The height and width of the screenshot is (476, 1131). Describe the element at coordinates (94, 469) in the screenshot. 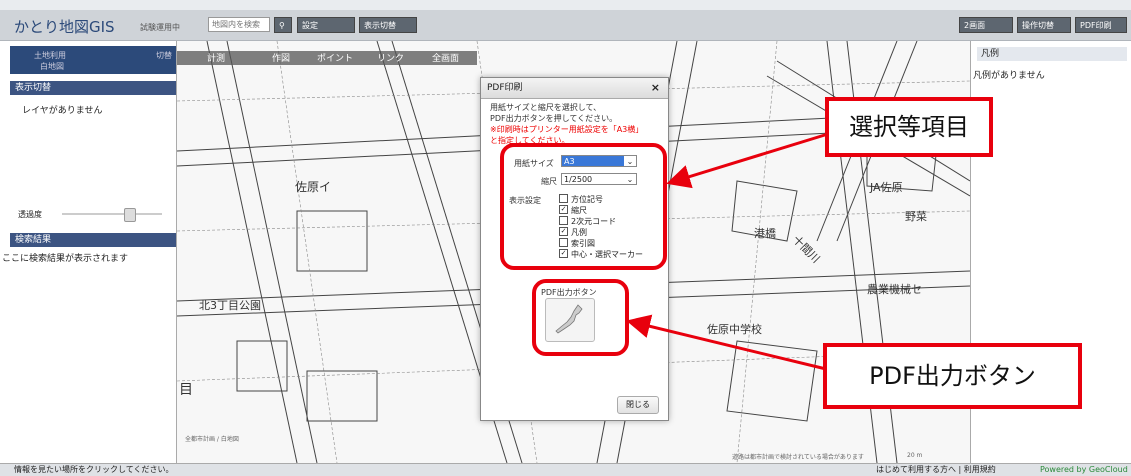

I see `status-hint: 情報を見たい場所をクリックしてください。` at that location.